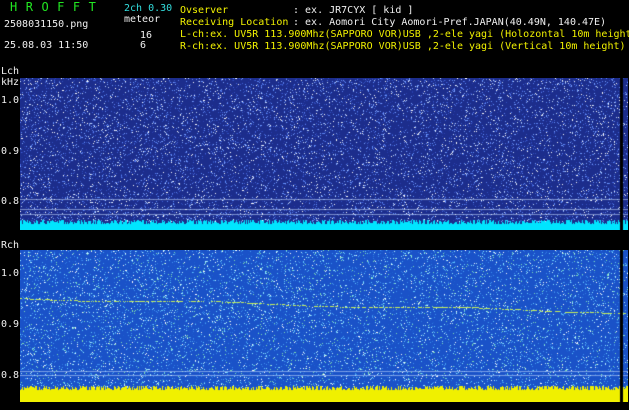 Image resolution: width=629 pixels, height=410 pixels. I want to click on datetime-label: 25.08.03 11:50, so click(46, 45).